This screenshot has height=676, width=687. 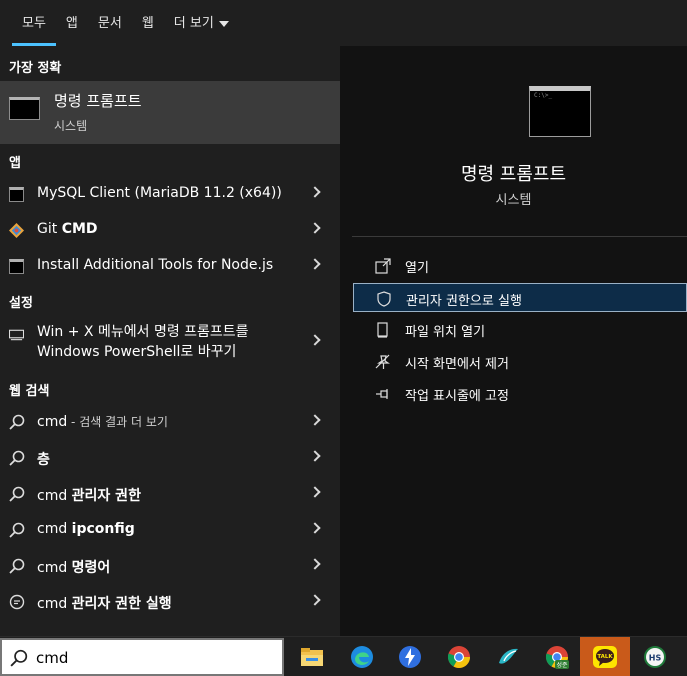 I want to click on chrome-icon, so click(x=458, y=657).